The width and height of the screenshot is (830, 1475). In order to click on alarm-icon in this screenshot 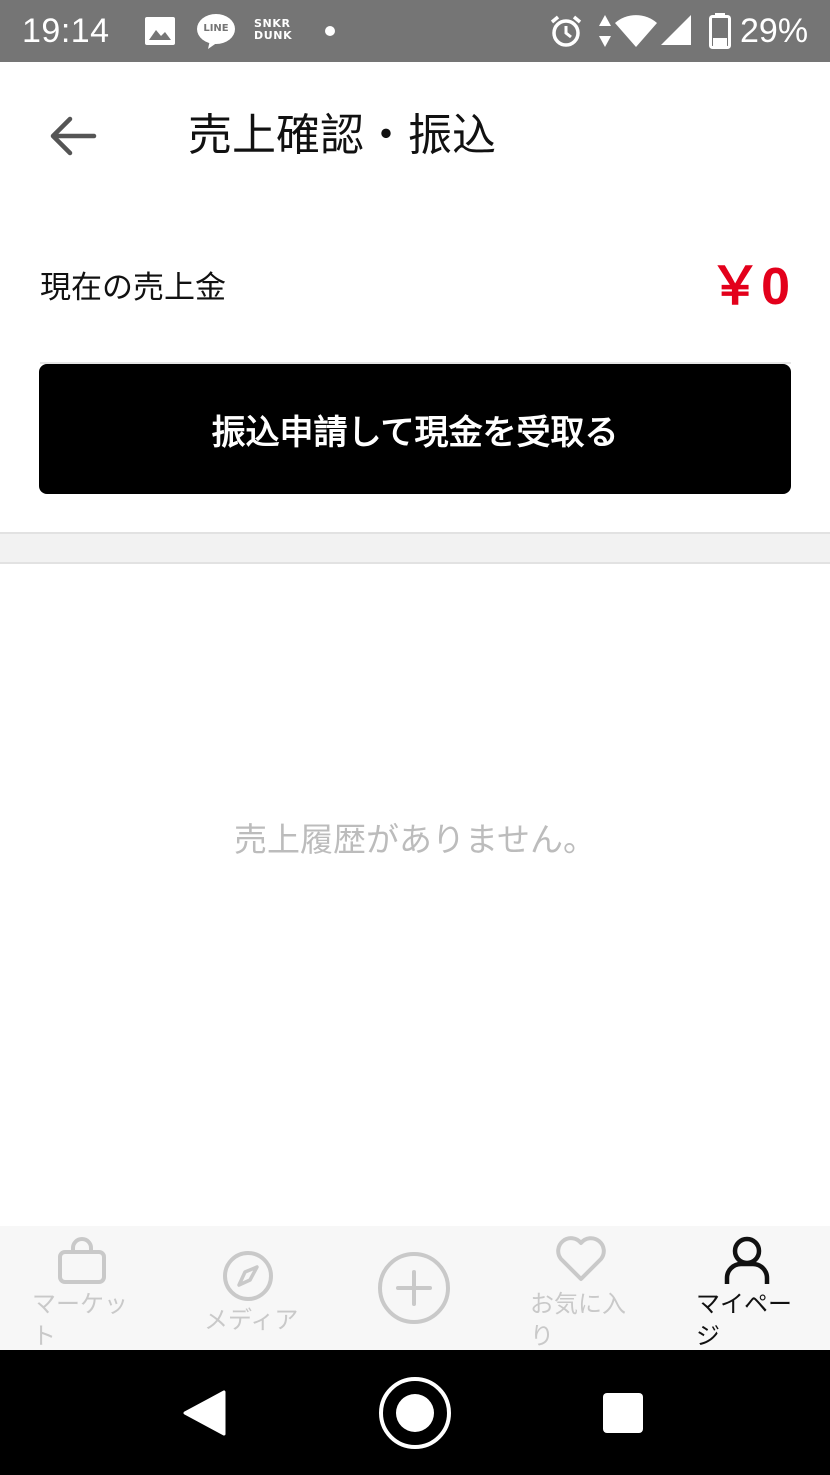, I will do `click(566, 31)`.